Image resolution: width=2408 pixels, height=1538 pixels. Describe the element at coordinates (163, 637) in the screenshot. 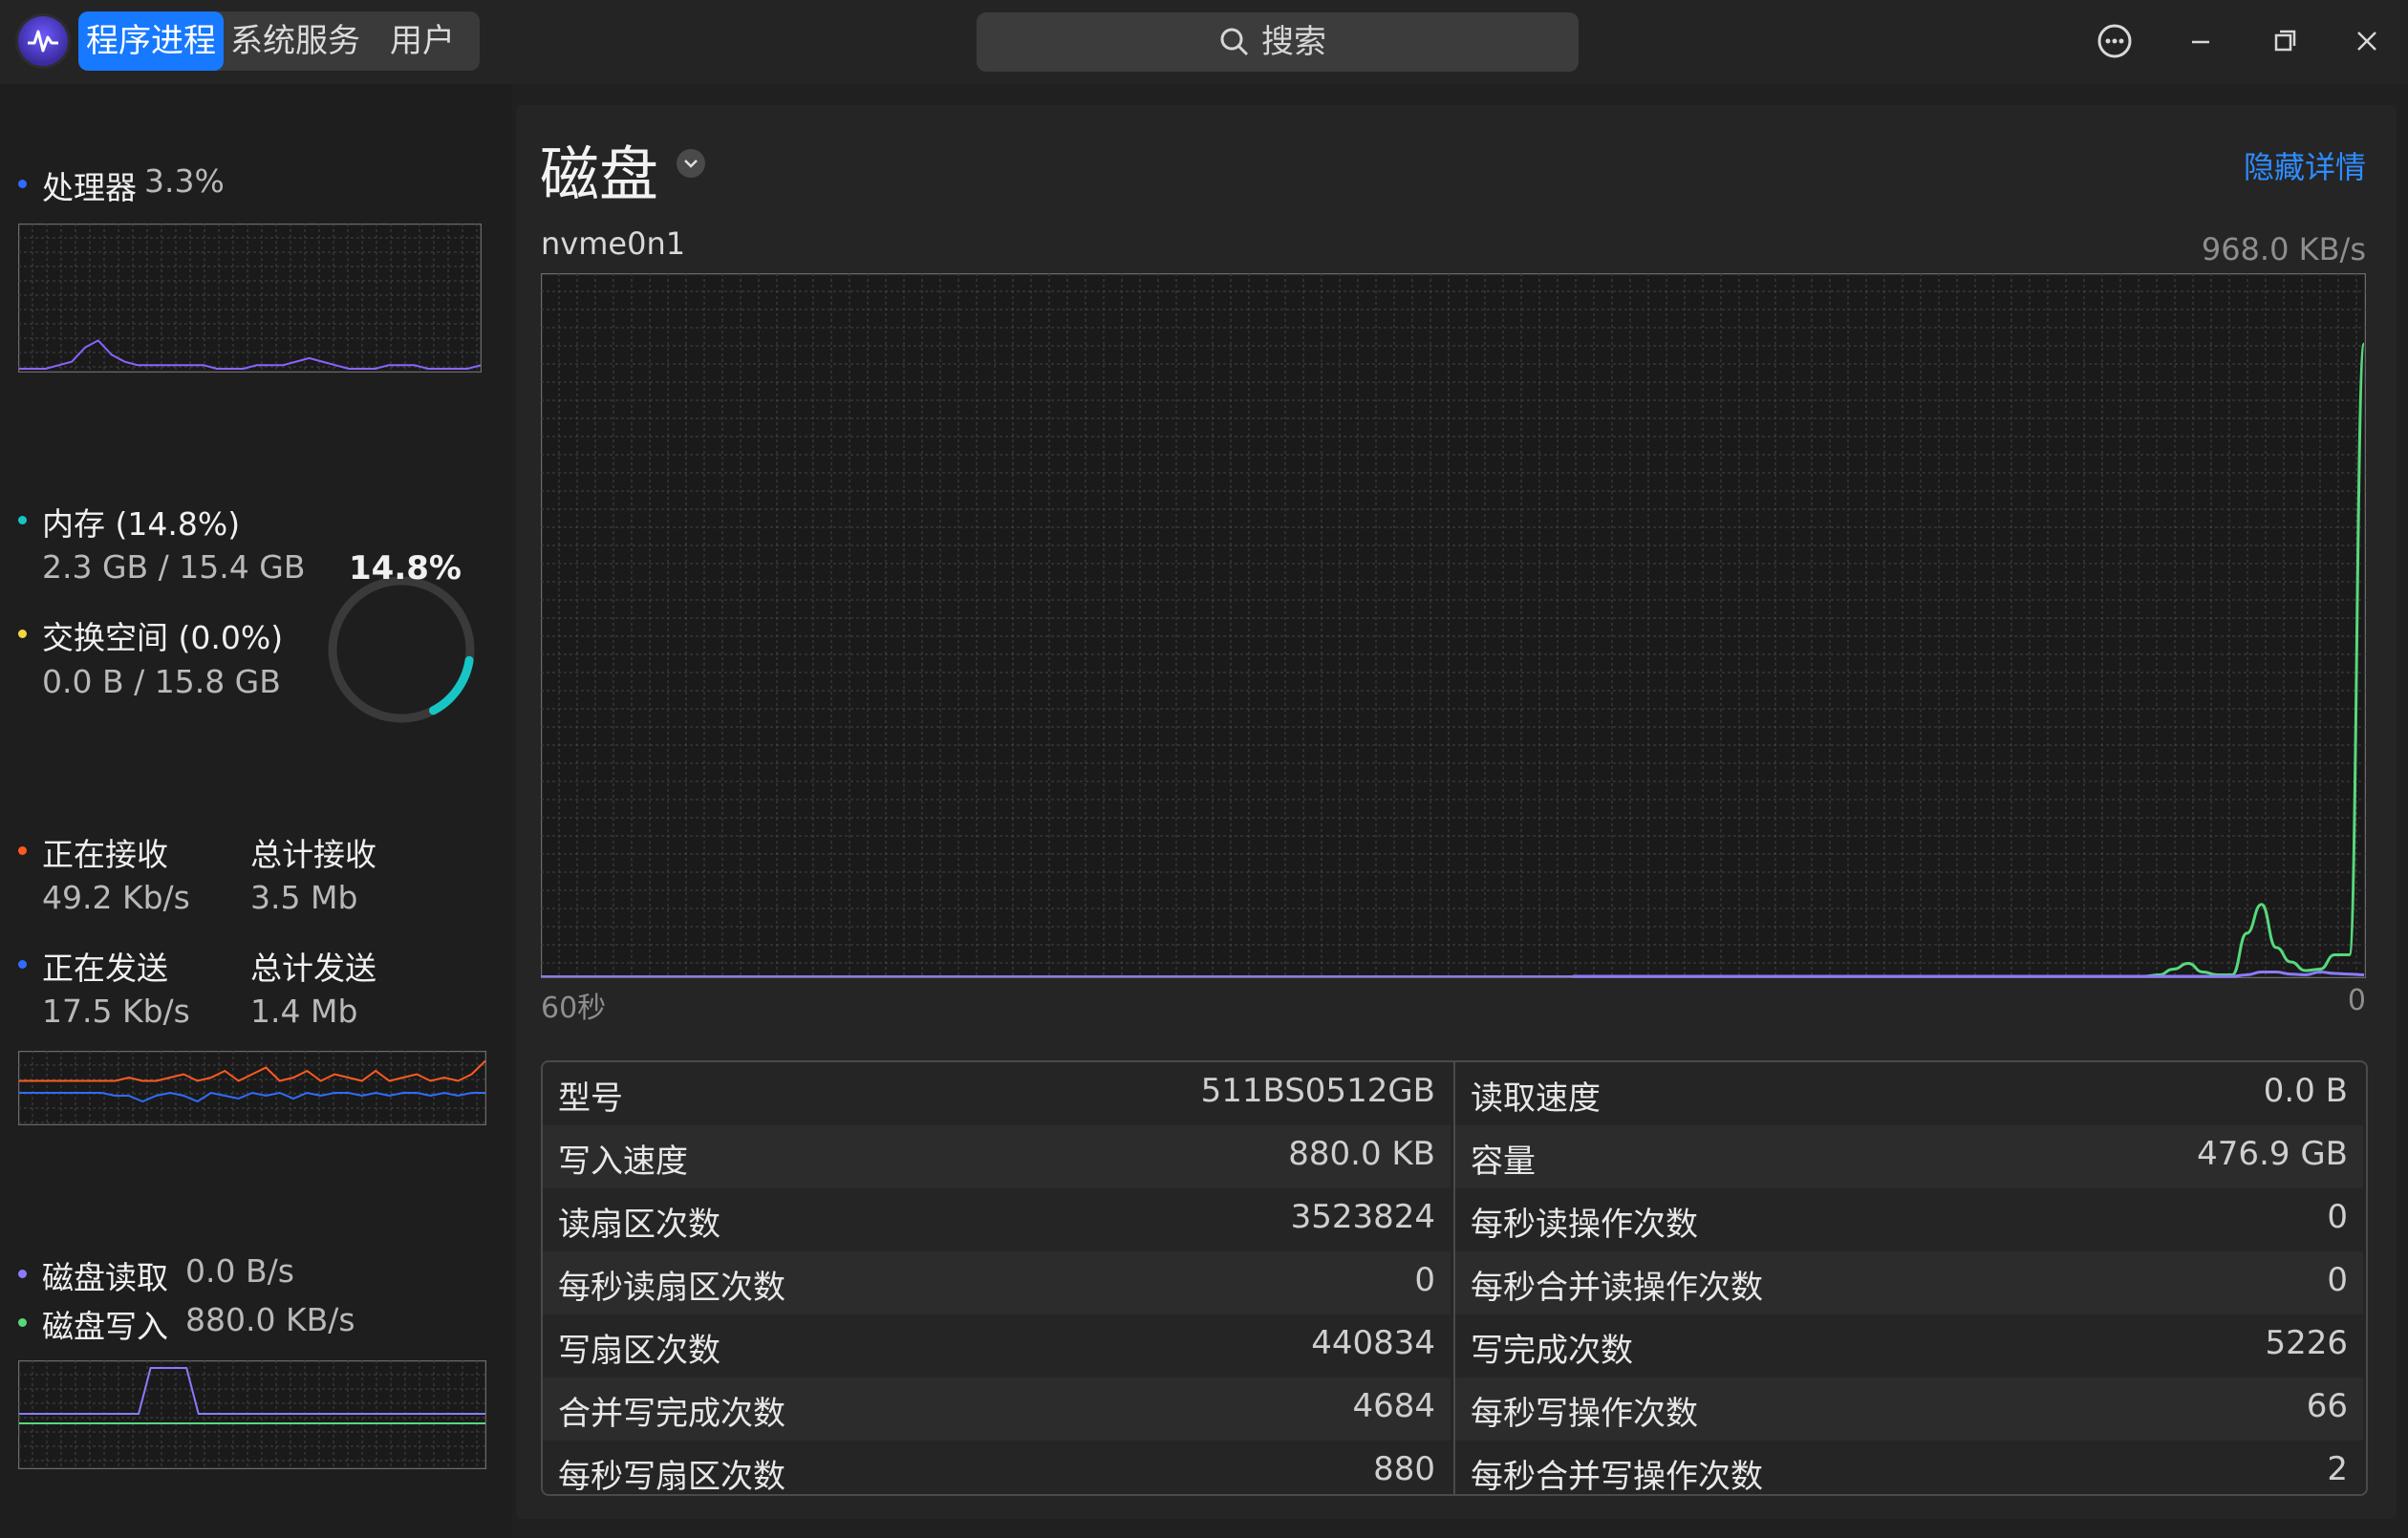

I see `swap-label: 交换空间 (0.0%)` at that location.